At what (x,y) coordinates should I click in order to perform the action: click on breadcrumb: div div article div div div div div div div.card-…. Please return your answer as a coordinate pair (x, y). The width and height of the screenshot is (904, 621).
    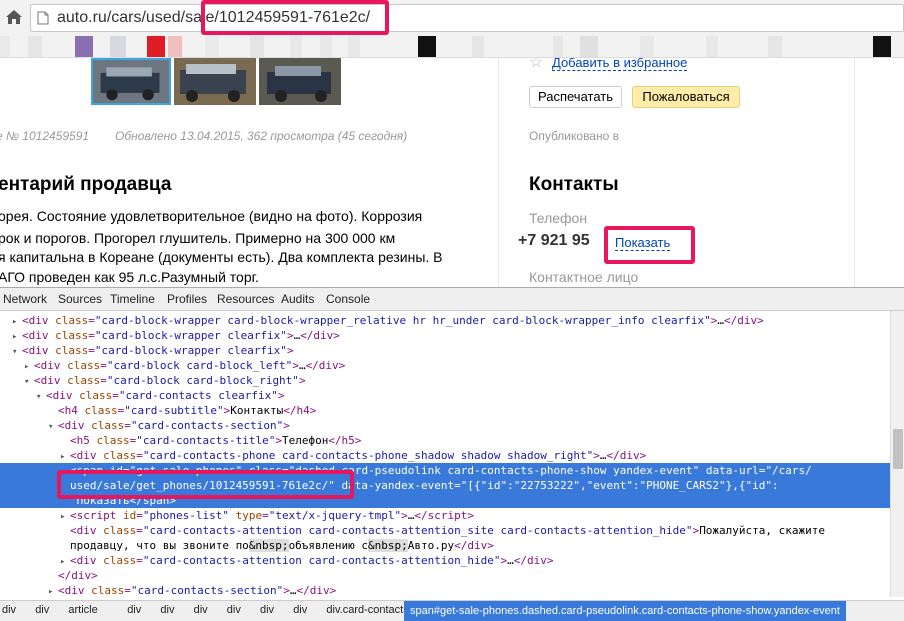
    Looking at the image, I should click on (452, 610).